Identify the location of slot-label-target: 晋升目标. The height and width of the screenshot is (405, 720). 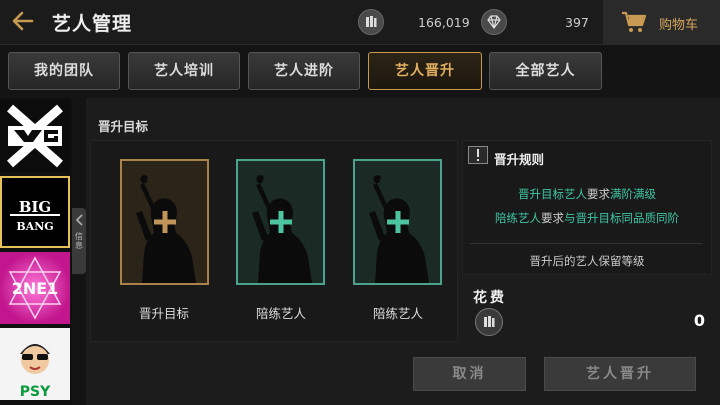
(163, 313).